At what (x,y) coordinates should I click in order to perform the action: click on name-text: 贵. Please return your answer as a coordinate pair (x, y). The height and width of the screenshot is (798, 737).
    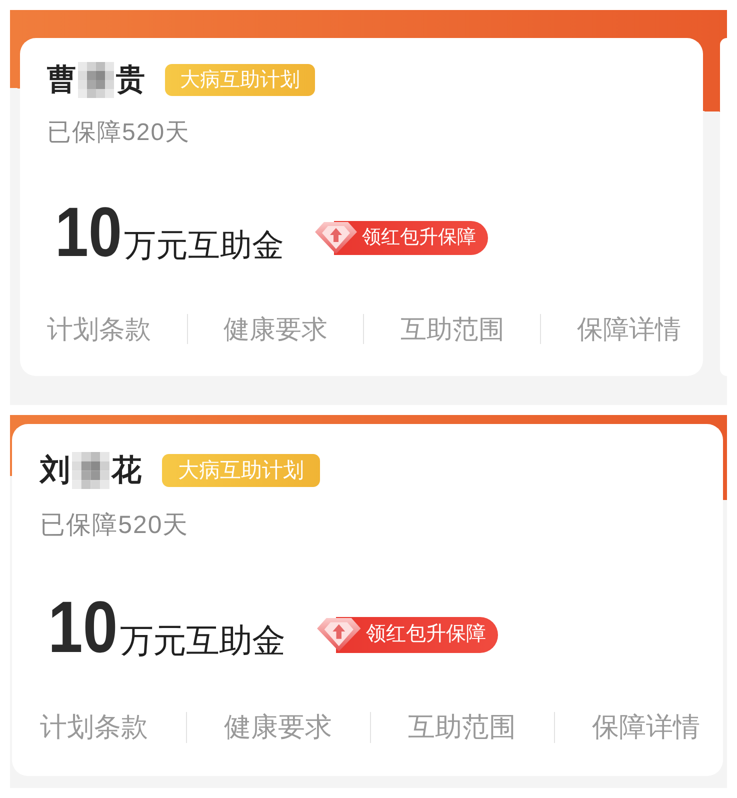
    Looking at the image, I should click on (130, 80).